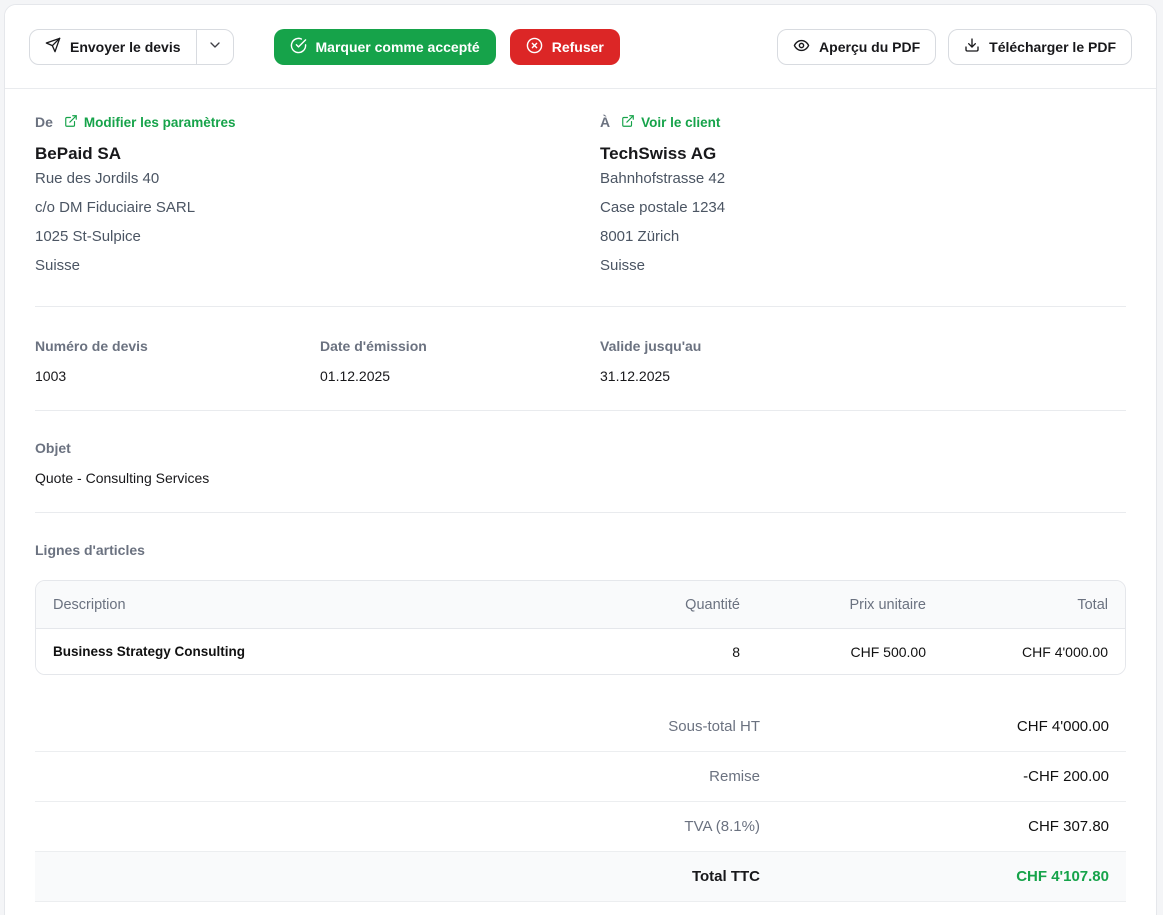 This screenshot has width=1163, height=915. Describe the element at coordinates (298, 47) in the screenshot. I see `check-circle-icon` at that location.